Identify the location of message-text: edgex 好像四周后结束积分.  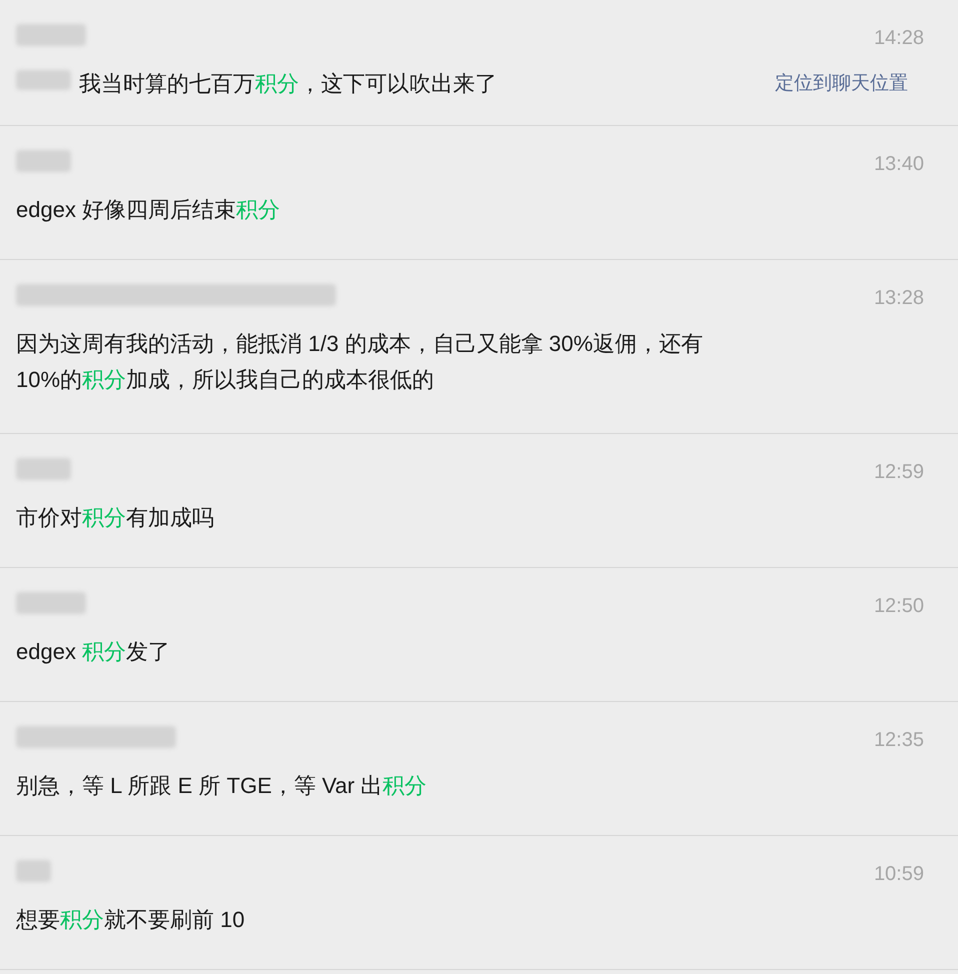
(148, 210).